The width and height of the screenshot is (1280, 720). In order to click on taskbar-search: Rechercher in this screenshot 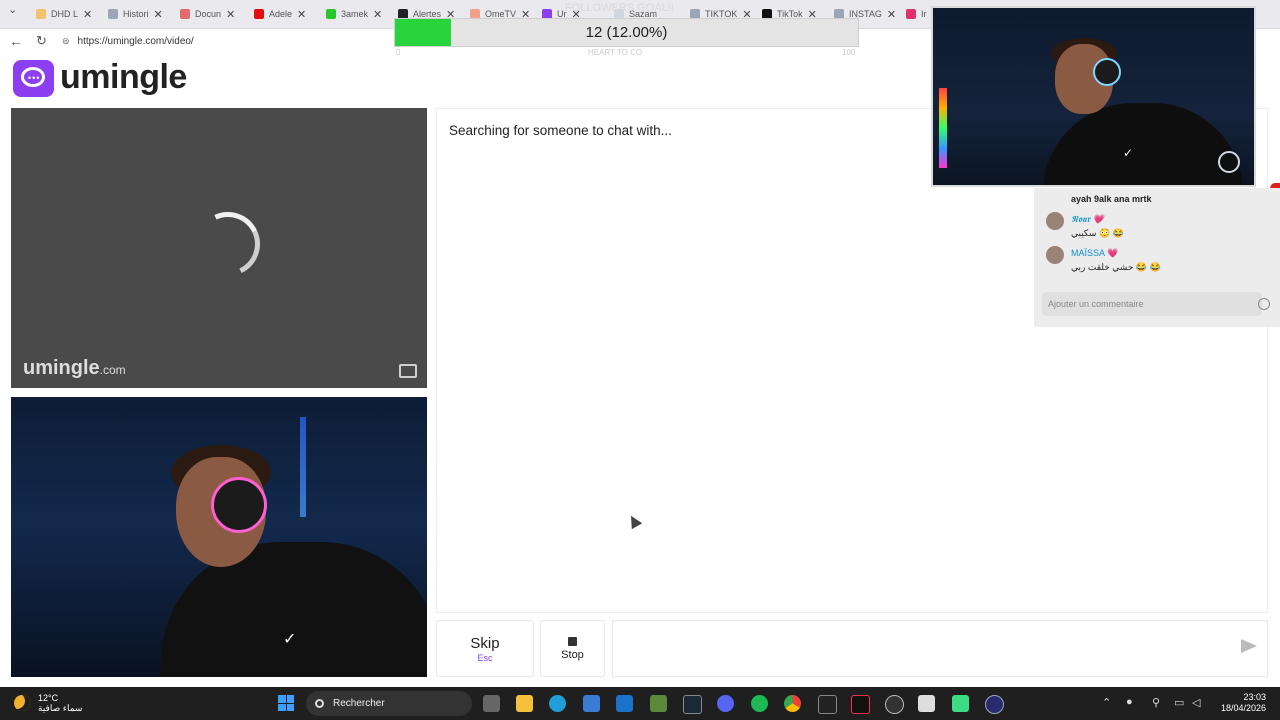, I will do `click(389, 703)`.